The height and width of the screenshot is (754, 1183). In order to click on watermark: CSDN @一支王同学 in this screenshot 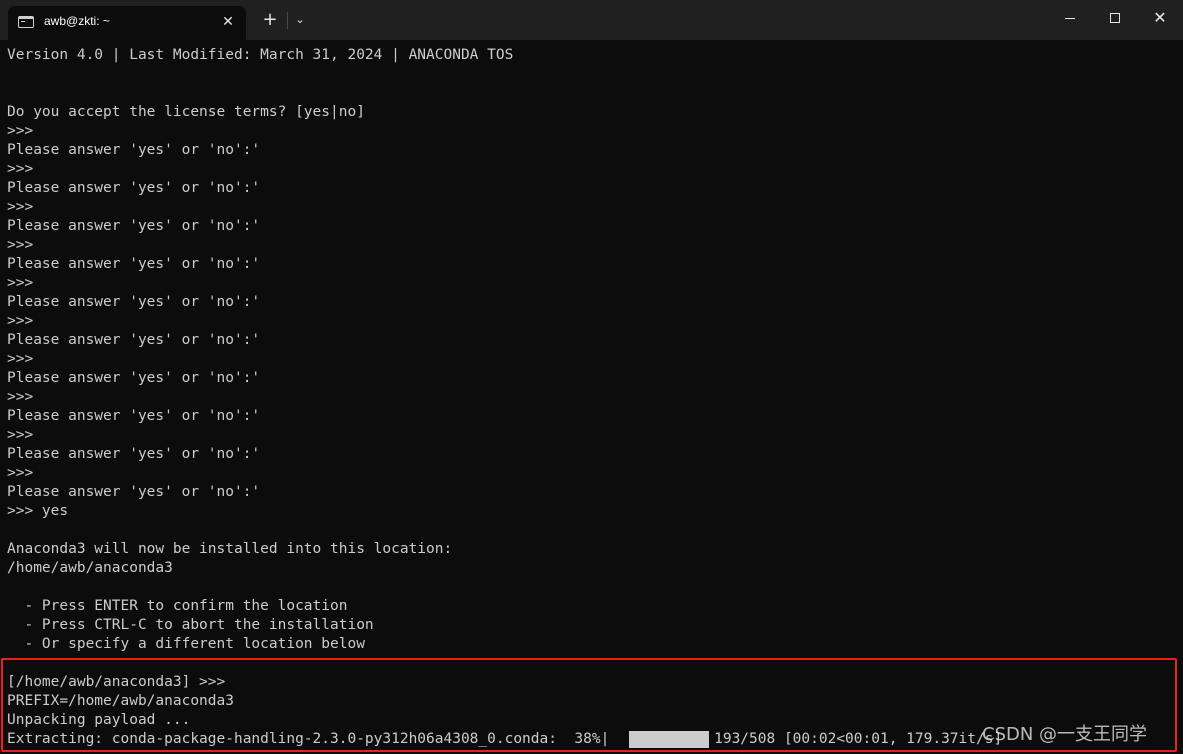, I will do `click(1065, 734)`.